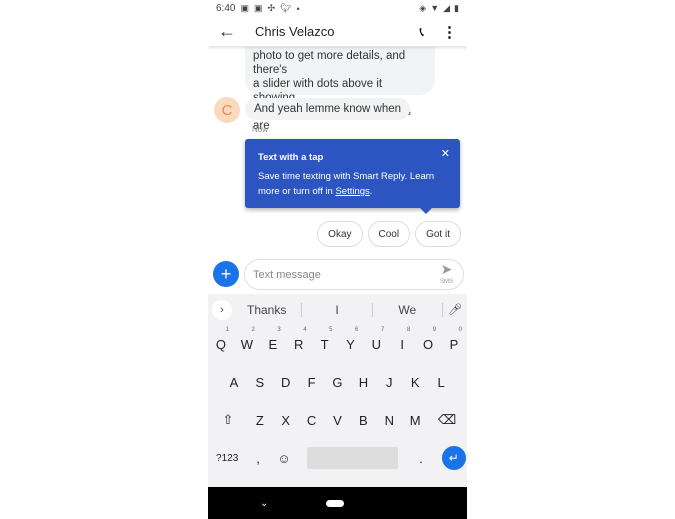 The width and height of the screenshot is (675, 519). Describe the element at coordinates (287, 274) in the screenshot. I see `message-placeholder: Text message` at that location.